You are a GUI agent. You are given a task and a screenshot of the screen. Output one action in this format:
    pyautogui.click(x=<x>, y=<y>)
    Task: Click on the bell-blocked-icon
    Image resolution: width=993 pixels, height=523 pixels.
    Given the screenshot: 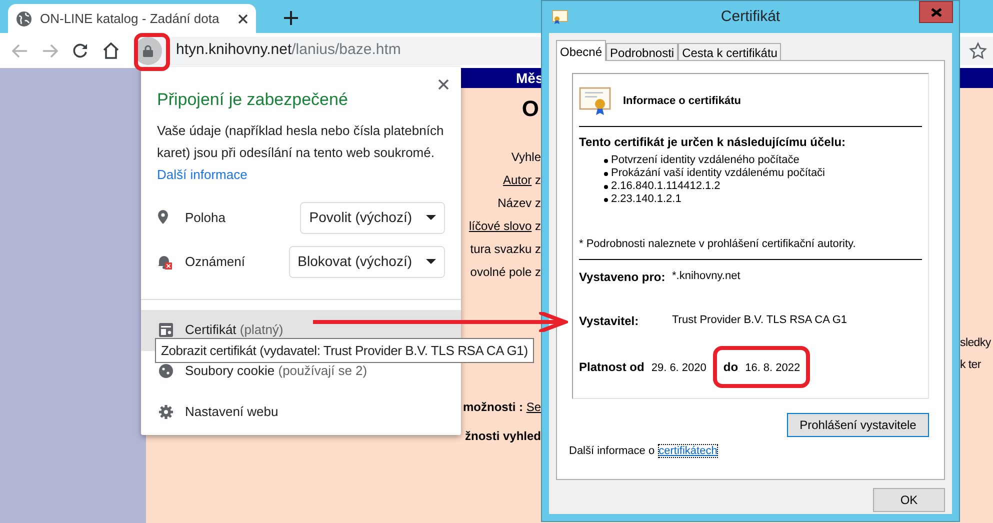 What is the action you would take?
    pyautogui.click(x=165, y=262)
    